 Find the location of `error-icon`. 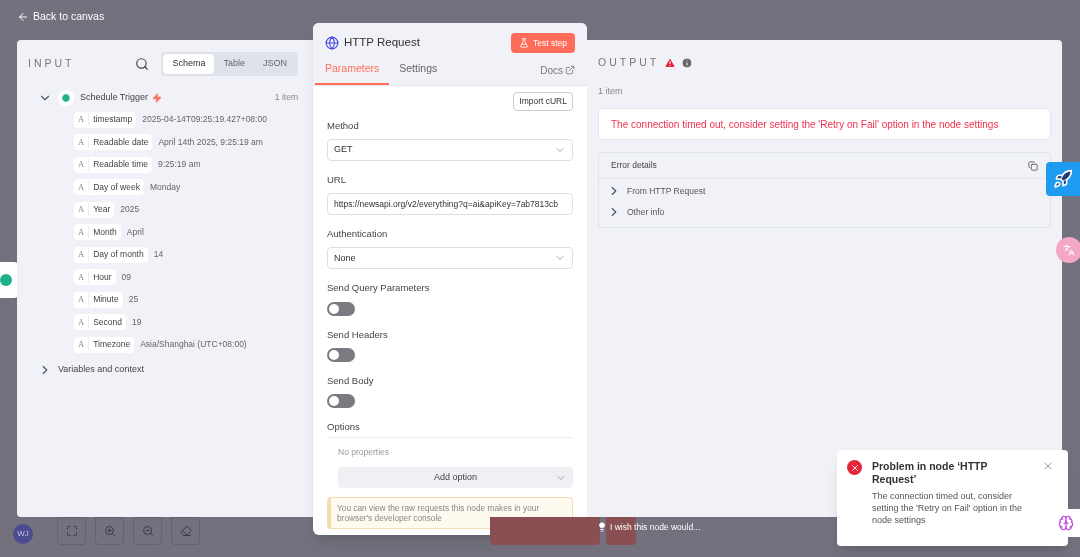

error-icon is located at coordinates (854, 467).